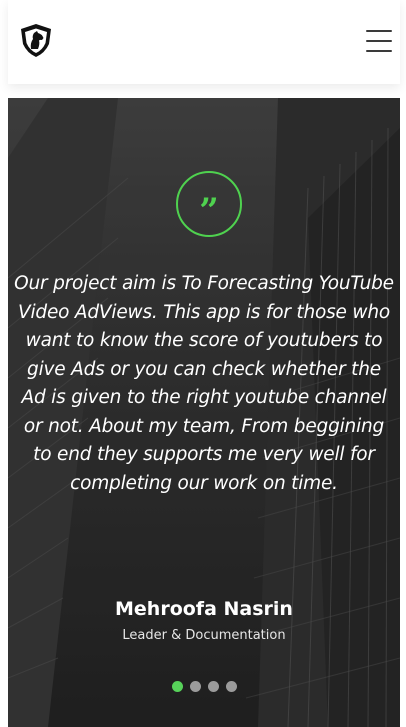 This screenshot has width=406, height=727. I want to click on site-header, so click(204, 42).